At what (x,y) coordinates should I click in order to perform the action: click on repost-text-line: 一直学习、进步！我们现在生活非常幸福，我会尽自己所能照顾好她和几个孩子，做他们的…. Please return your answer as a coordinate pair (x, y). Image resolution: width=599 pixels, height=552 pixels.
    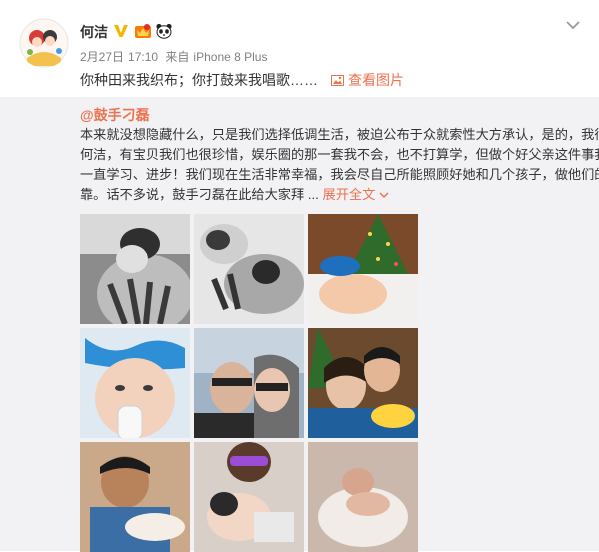
    Looking at the image, I should click on (339, 174).